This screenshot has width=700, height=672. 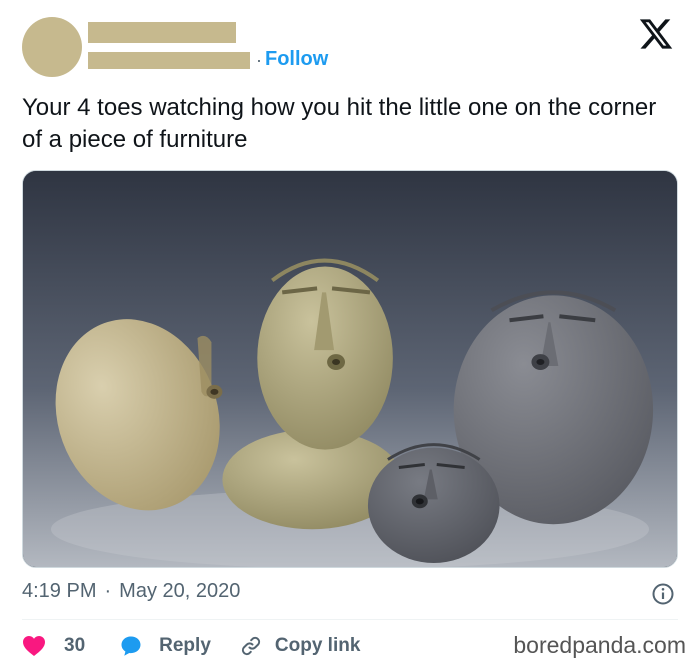 I want to click on reply-label: Reply, so click(x=185, y=645).